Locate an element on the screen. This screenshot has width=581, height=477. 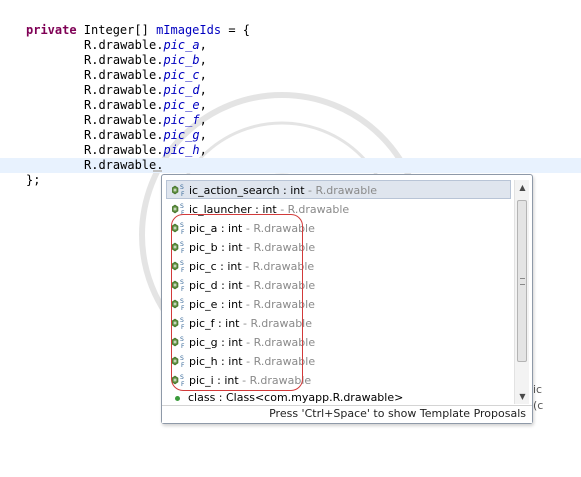
drawable-reference: pic_h is located at coordinates (181, 150).